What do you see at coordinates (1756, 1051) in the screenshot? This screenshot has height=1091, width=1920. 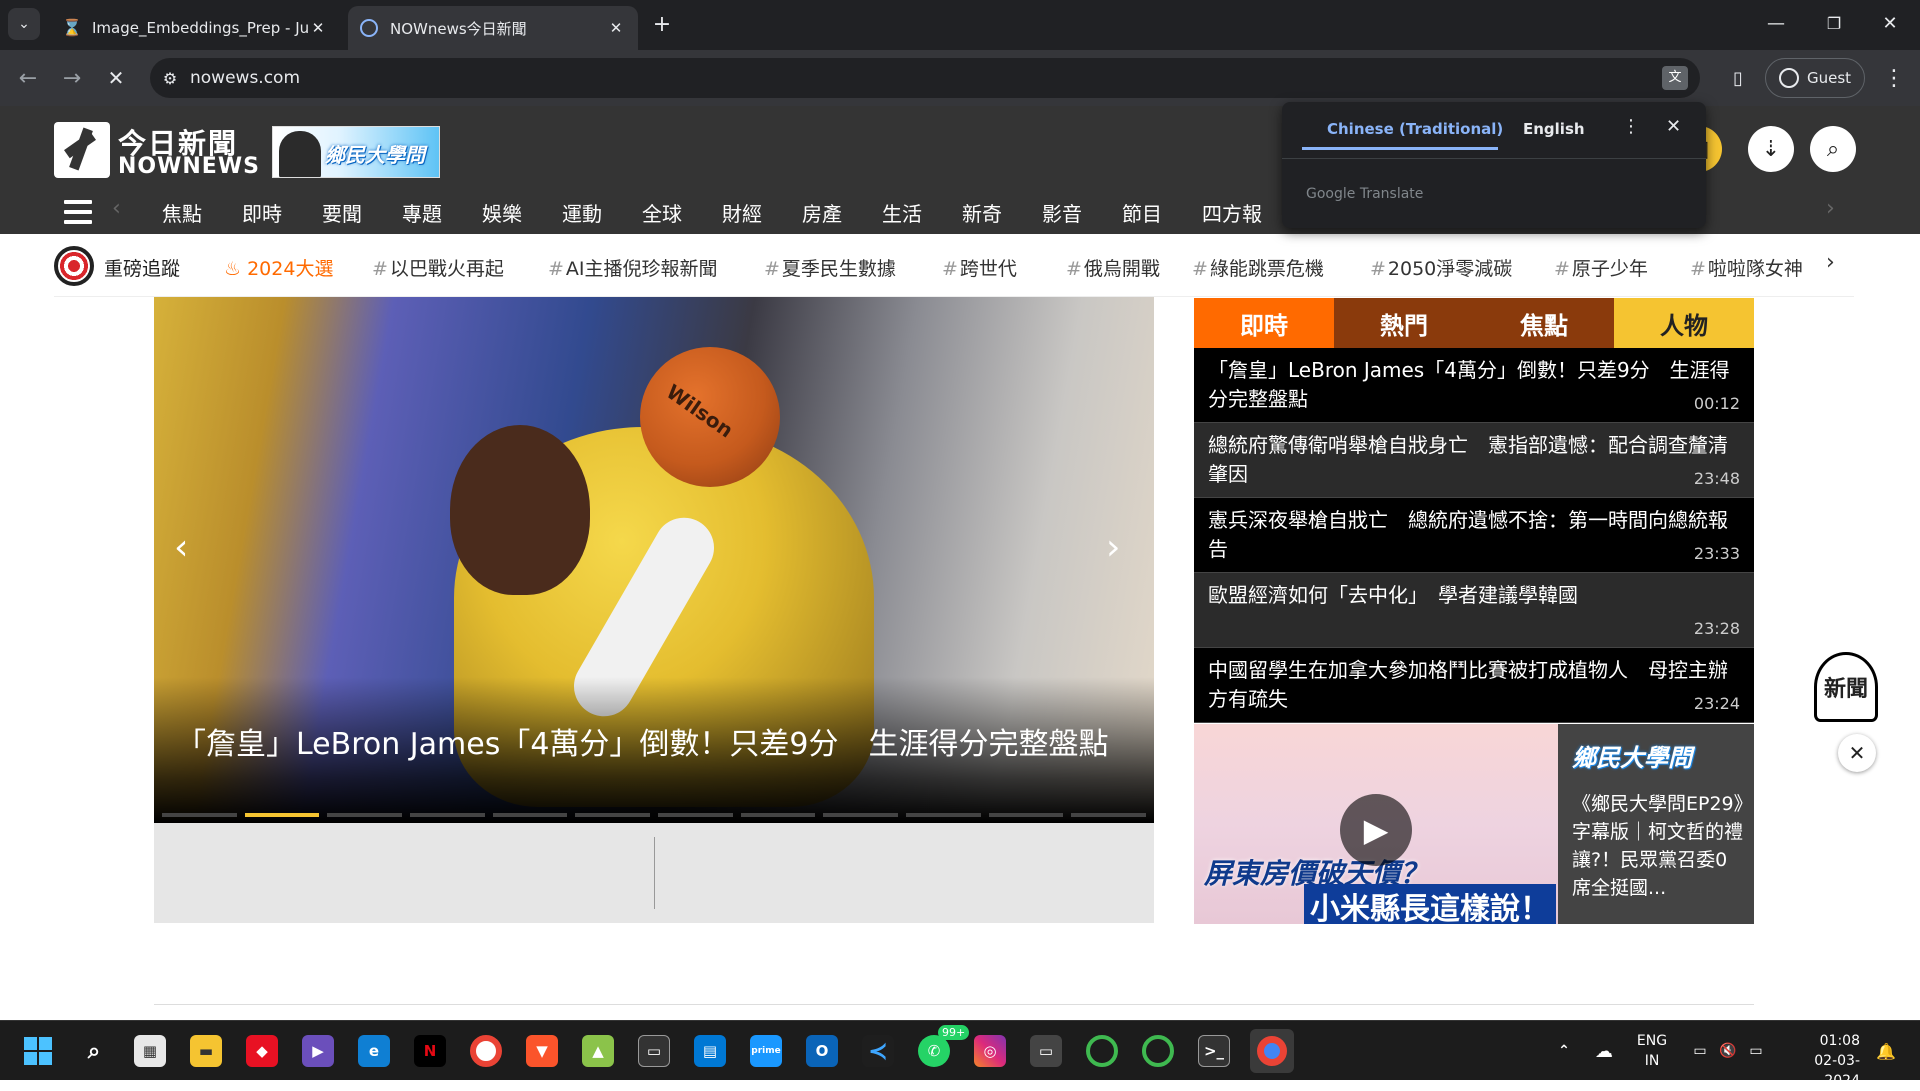 I see `battery-icon: ▭` at bounding box center [1756, 1051].